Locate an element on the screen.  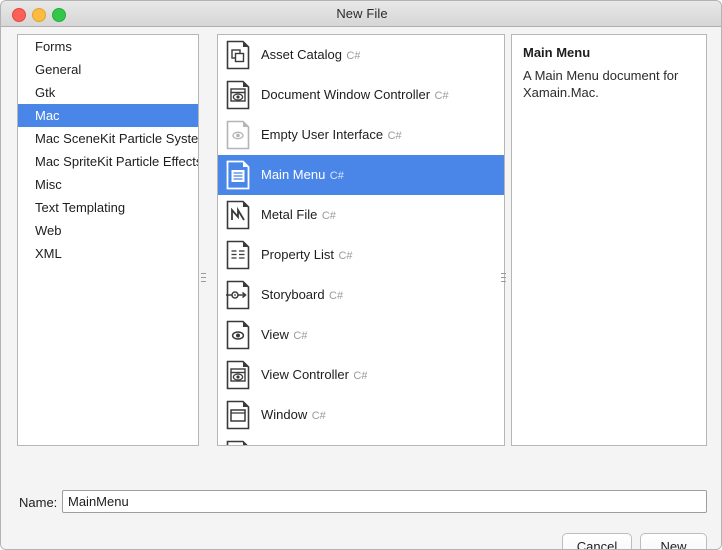
template-item-metal-file: Metal File C# is located at coordinates (361, 215).